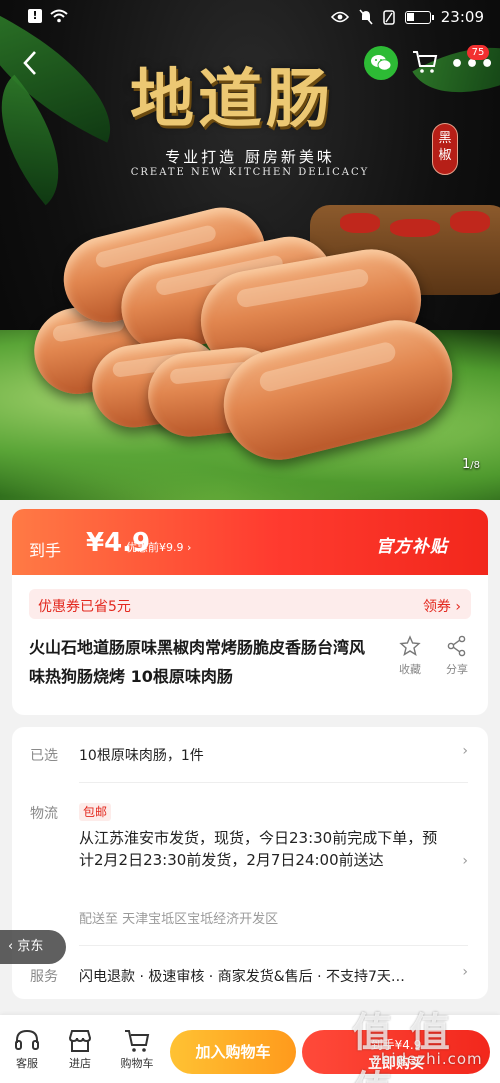  Describe the element at coordinates (232, 99) in the screenshot. I see `hero-title: 地道肠` at that location.